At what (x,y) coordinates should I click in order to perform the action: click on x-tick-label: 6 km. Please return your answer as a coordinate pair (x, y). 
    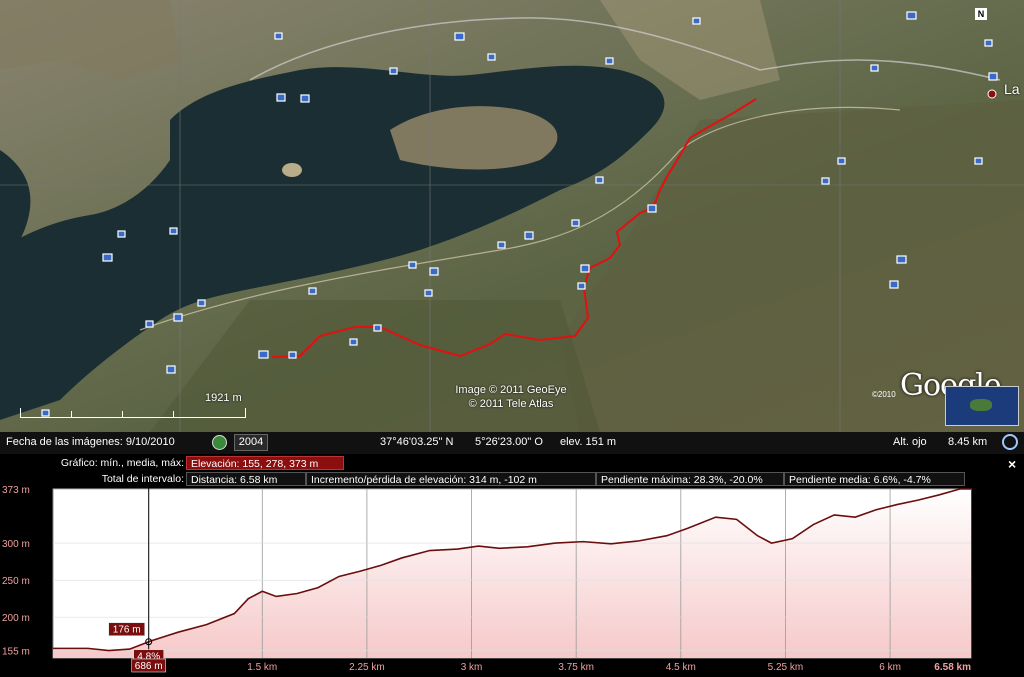
    Looking at the image, I should click on (890, 667).